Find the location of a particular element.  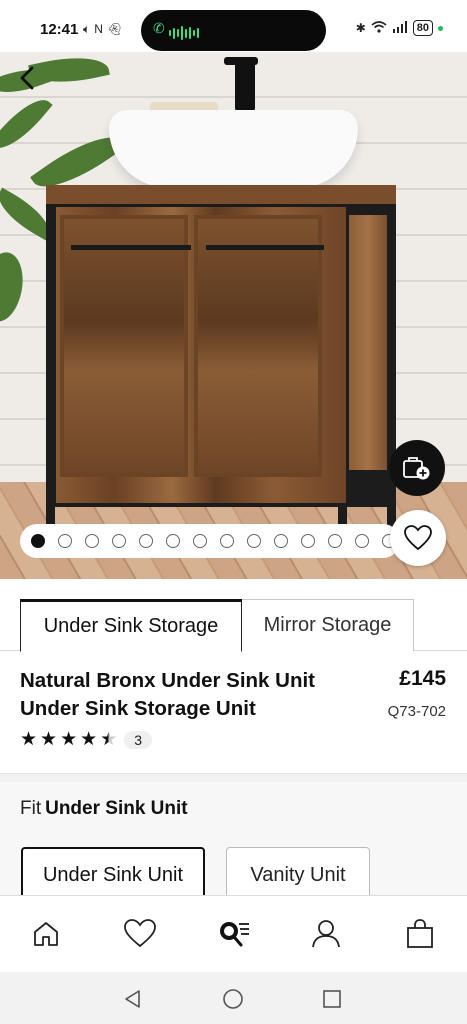

privacy-dot-icon is located at coordinates (440, 28).